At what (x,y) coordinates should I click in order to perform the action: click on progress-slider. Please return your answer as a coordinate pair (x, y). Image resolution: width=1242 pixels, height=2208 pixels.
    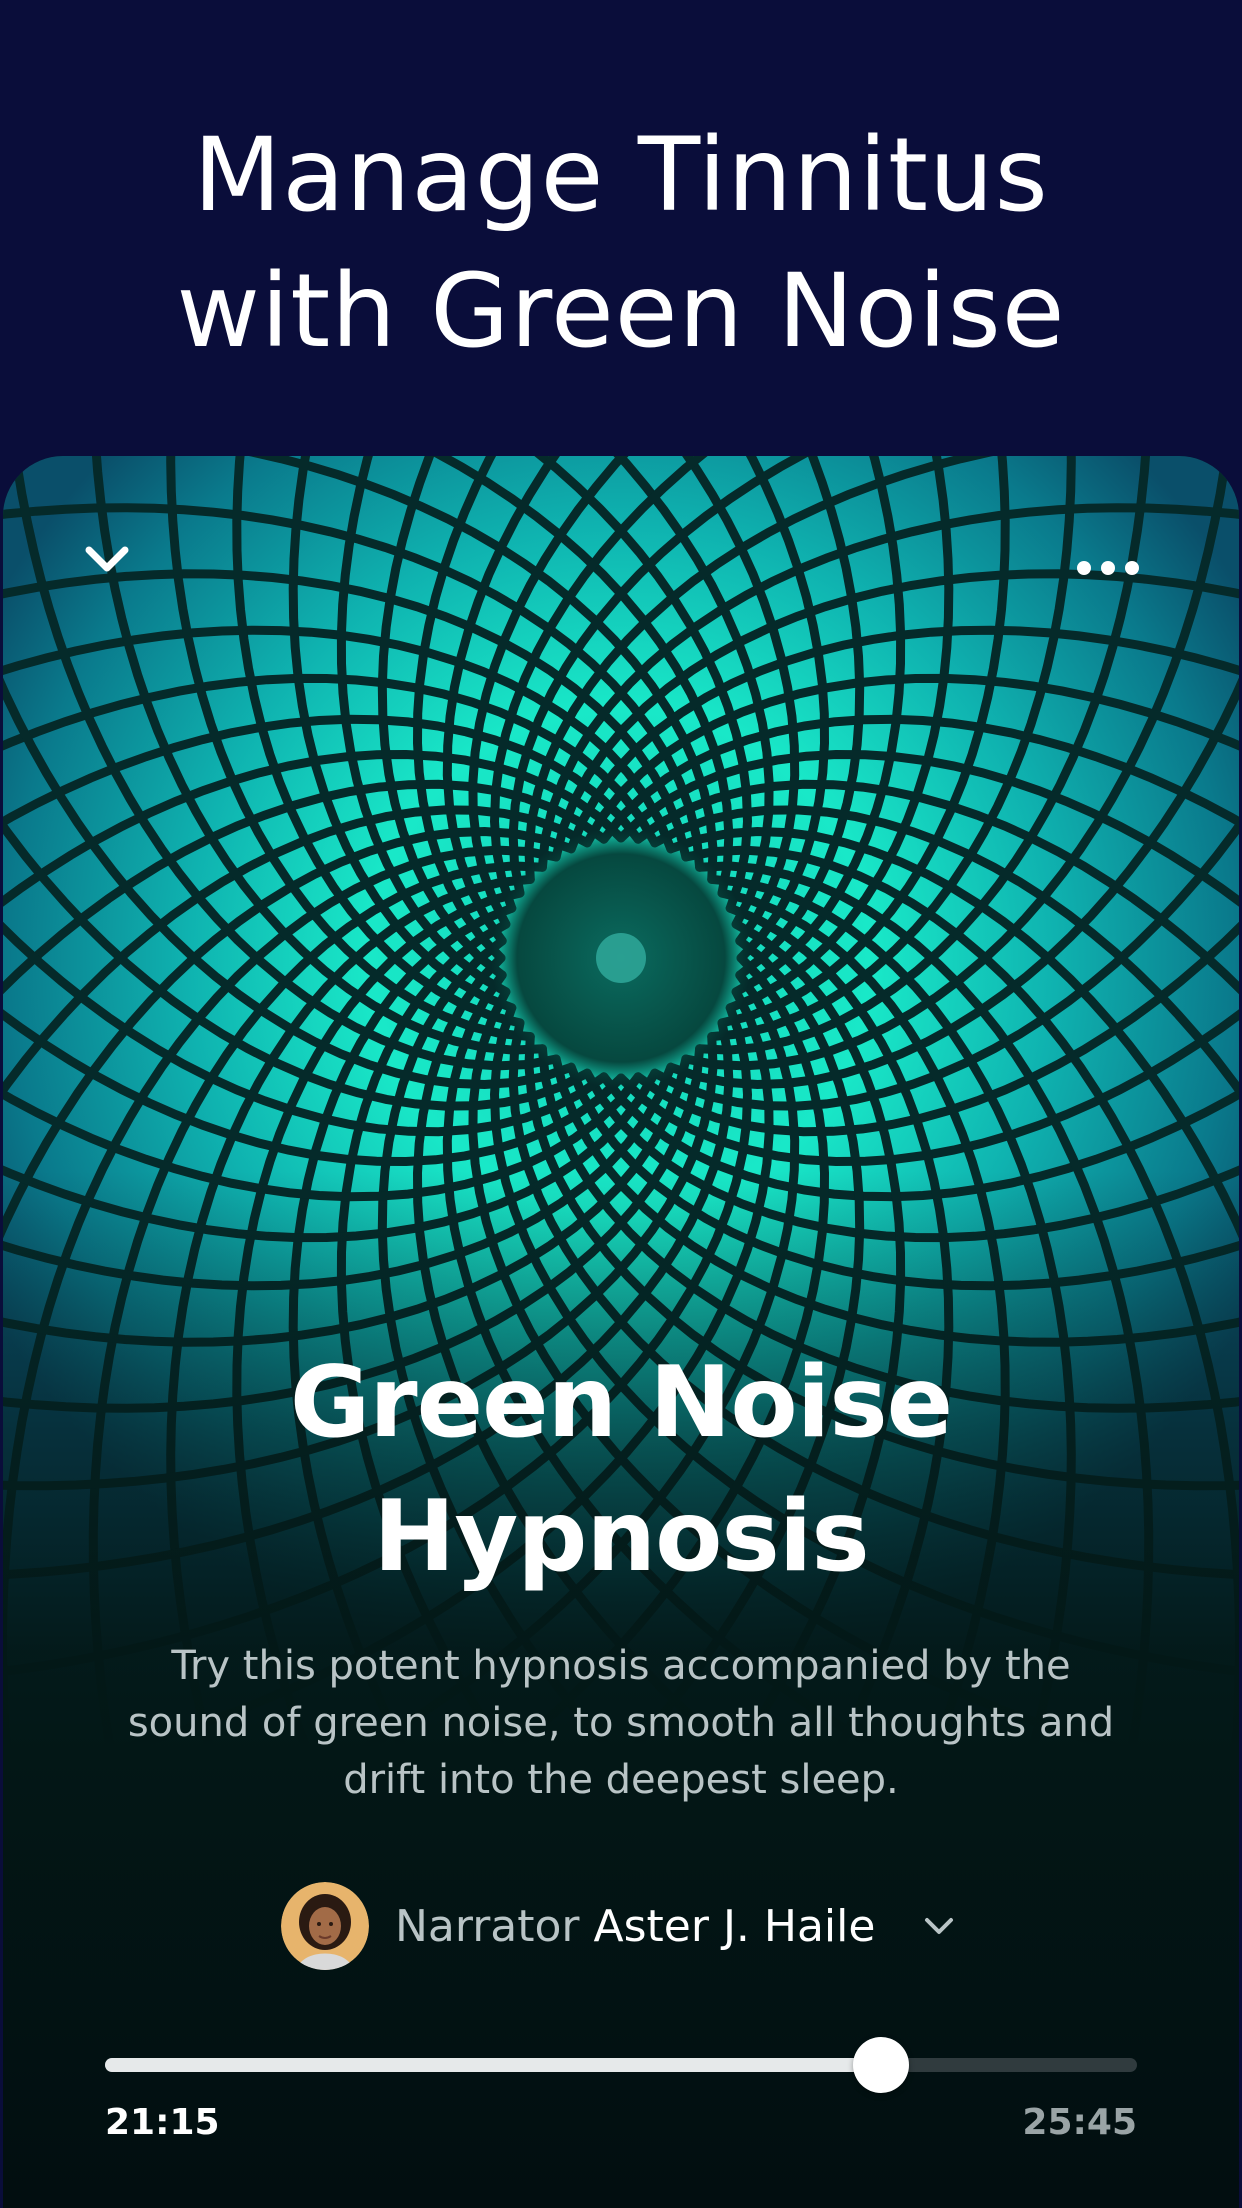
    Looking at the image, I should click on (621, 2065).